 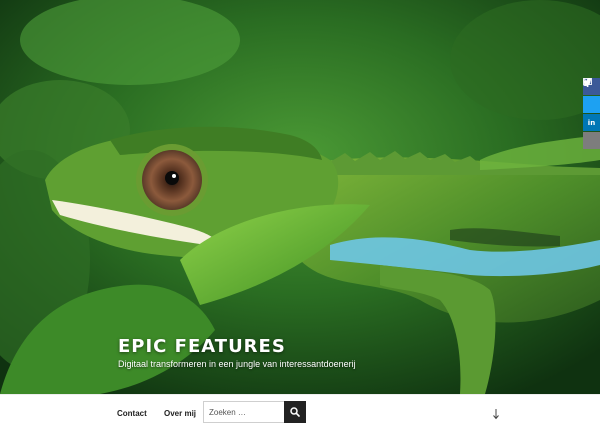 I want to click on arrow-down-icon, so click(x=496, y=414).